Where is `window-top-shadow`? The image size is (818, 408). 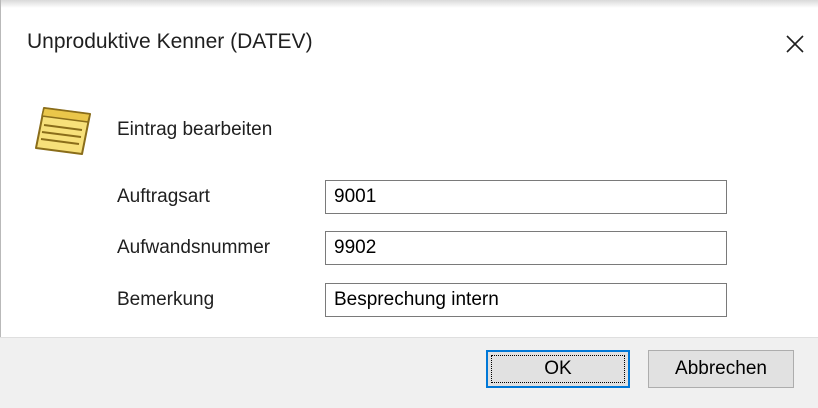
window-top-shadow is located at coordinates (409, 4).